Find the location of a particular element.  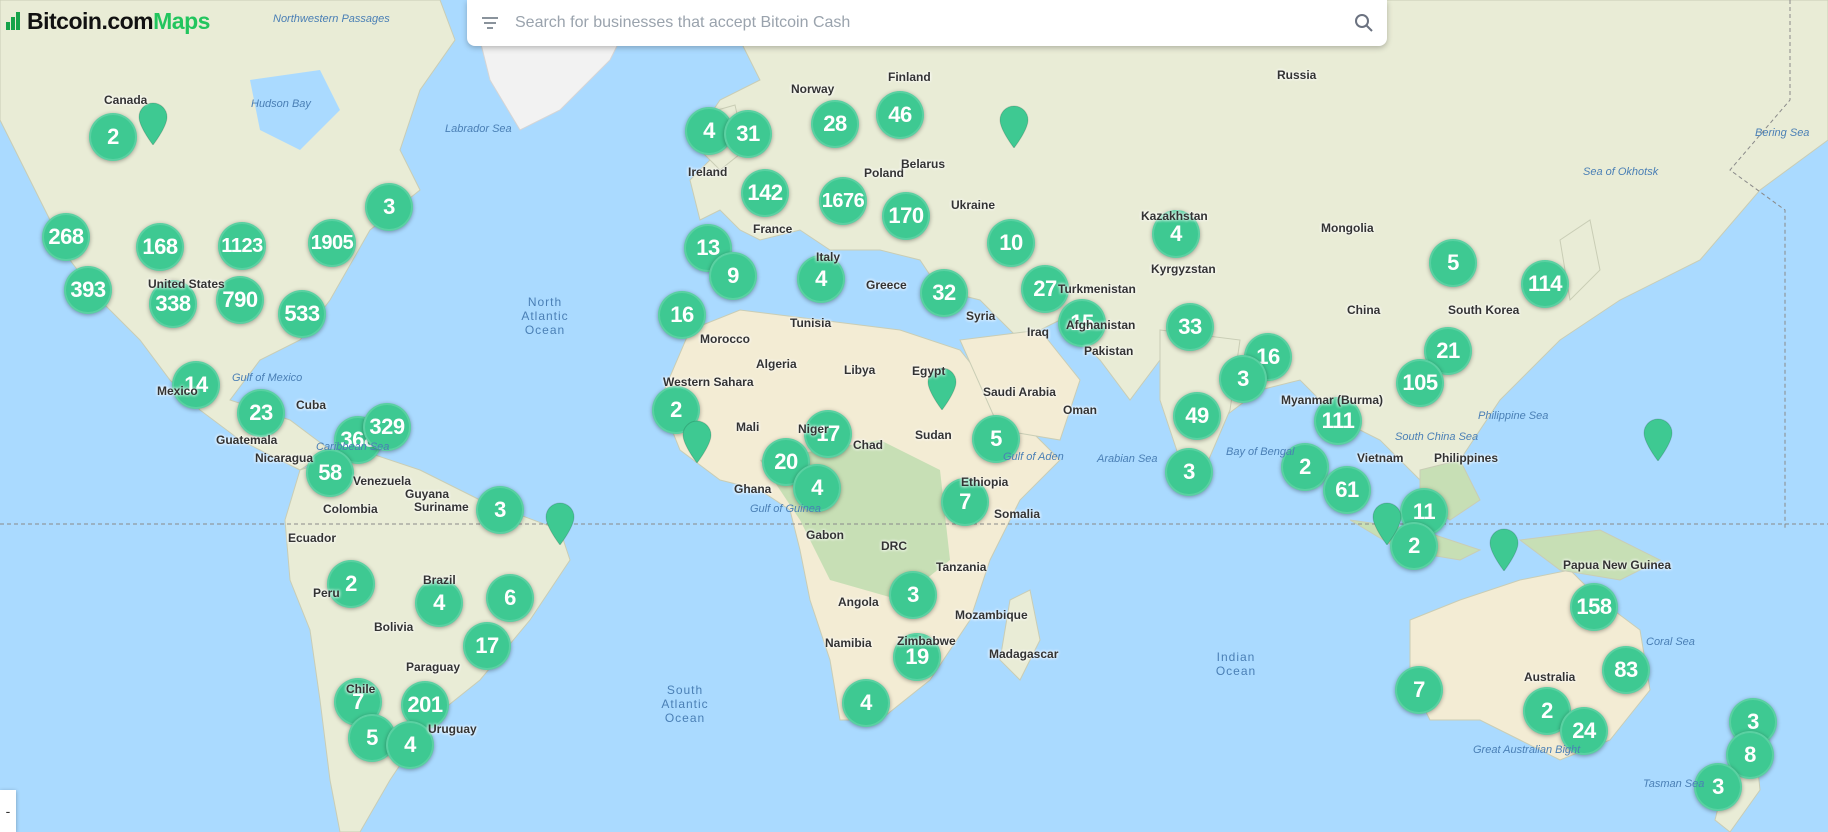

cluster-marker: 10 is located at coordinates (1011, 243).